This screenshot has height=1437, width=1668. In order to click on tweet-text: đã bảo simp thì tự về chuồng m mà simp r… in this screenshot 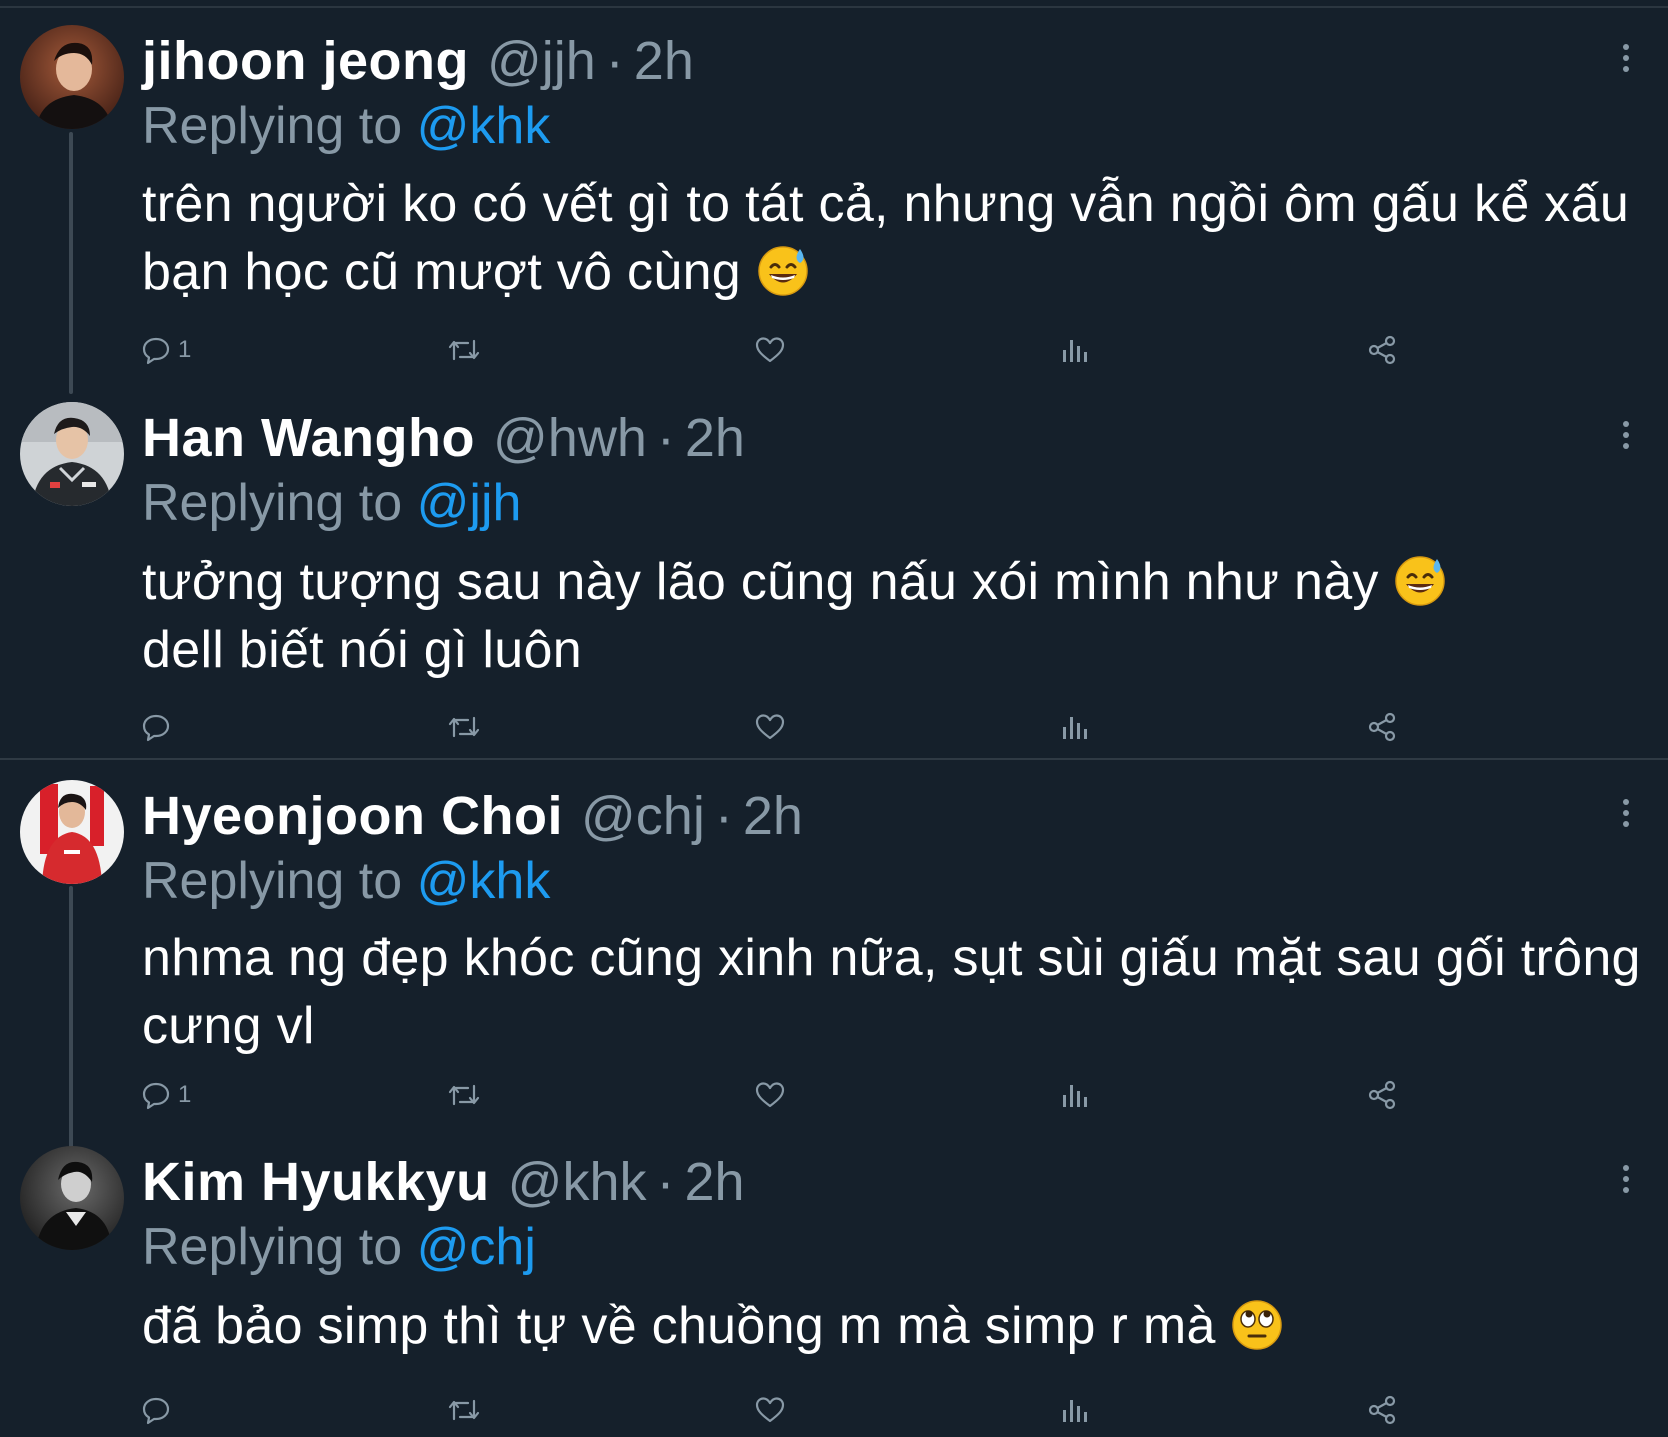, I will do `click(892, 1326)`.